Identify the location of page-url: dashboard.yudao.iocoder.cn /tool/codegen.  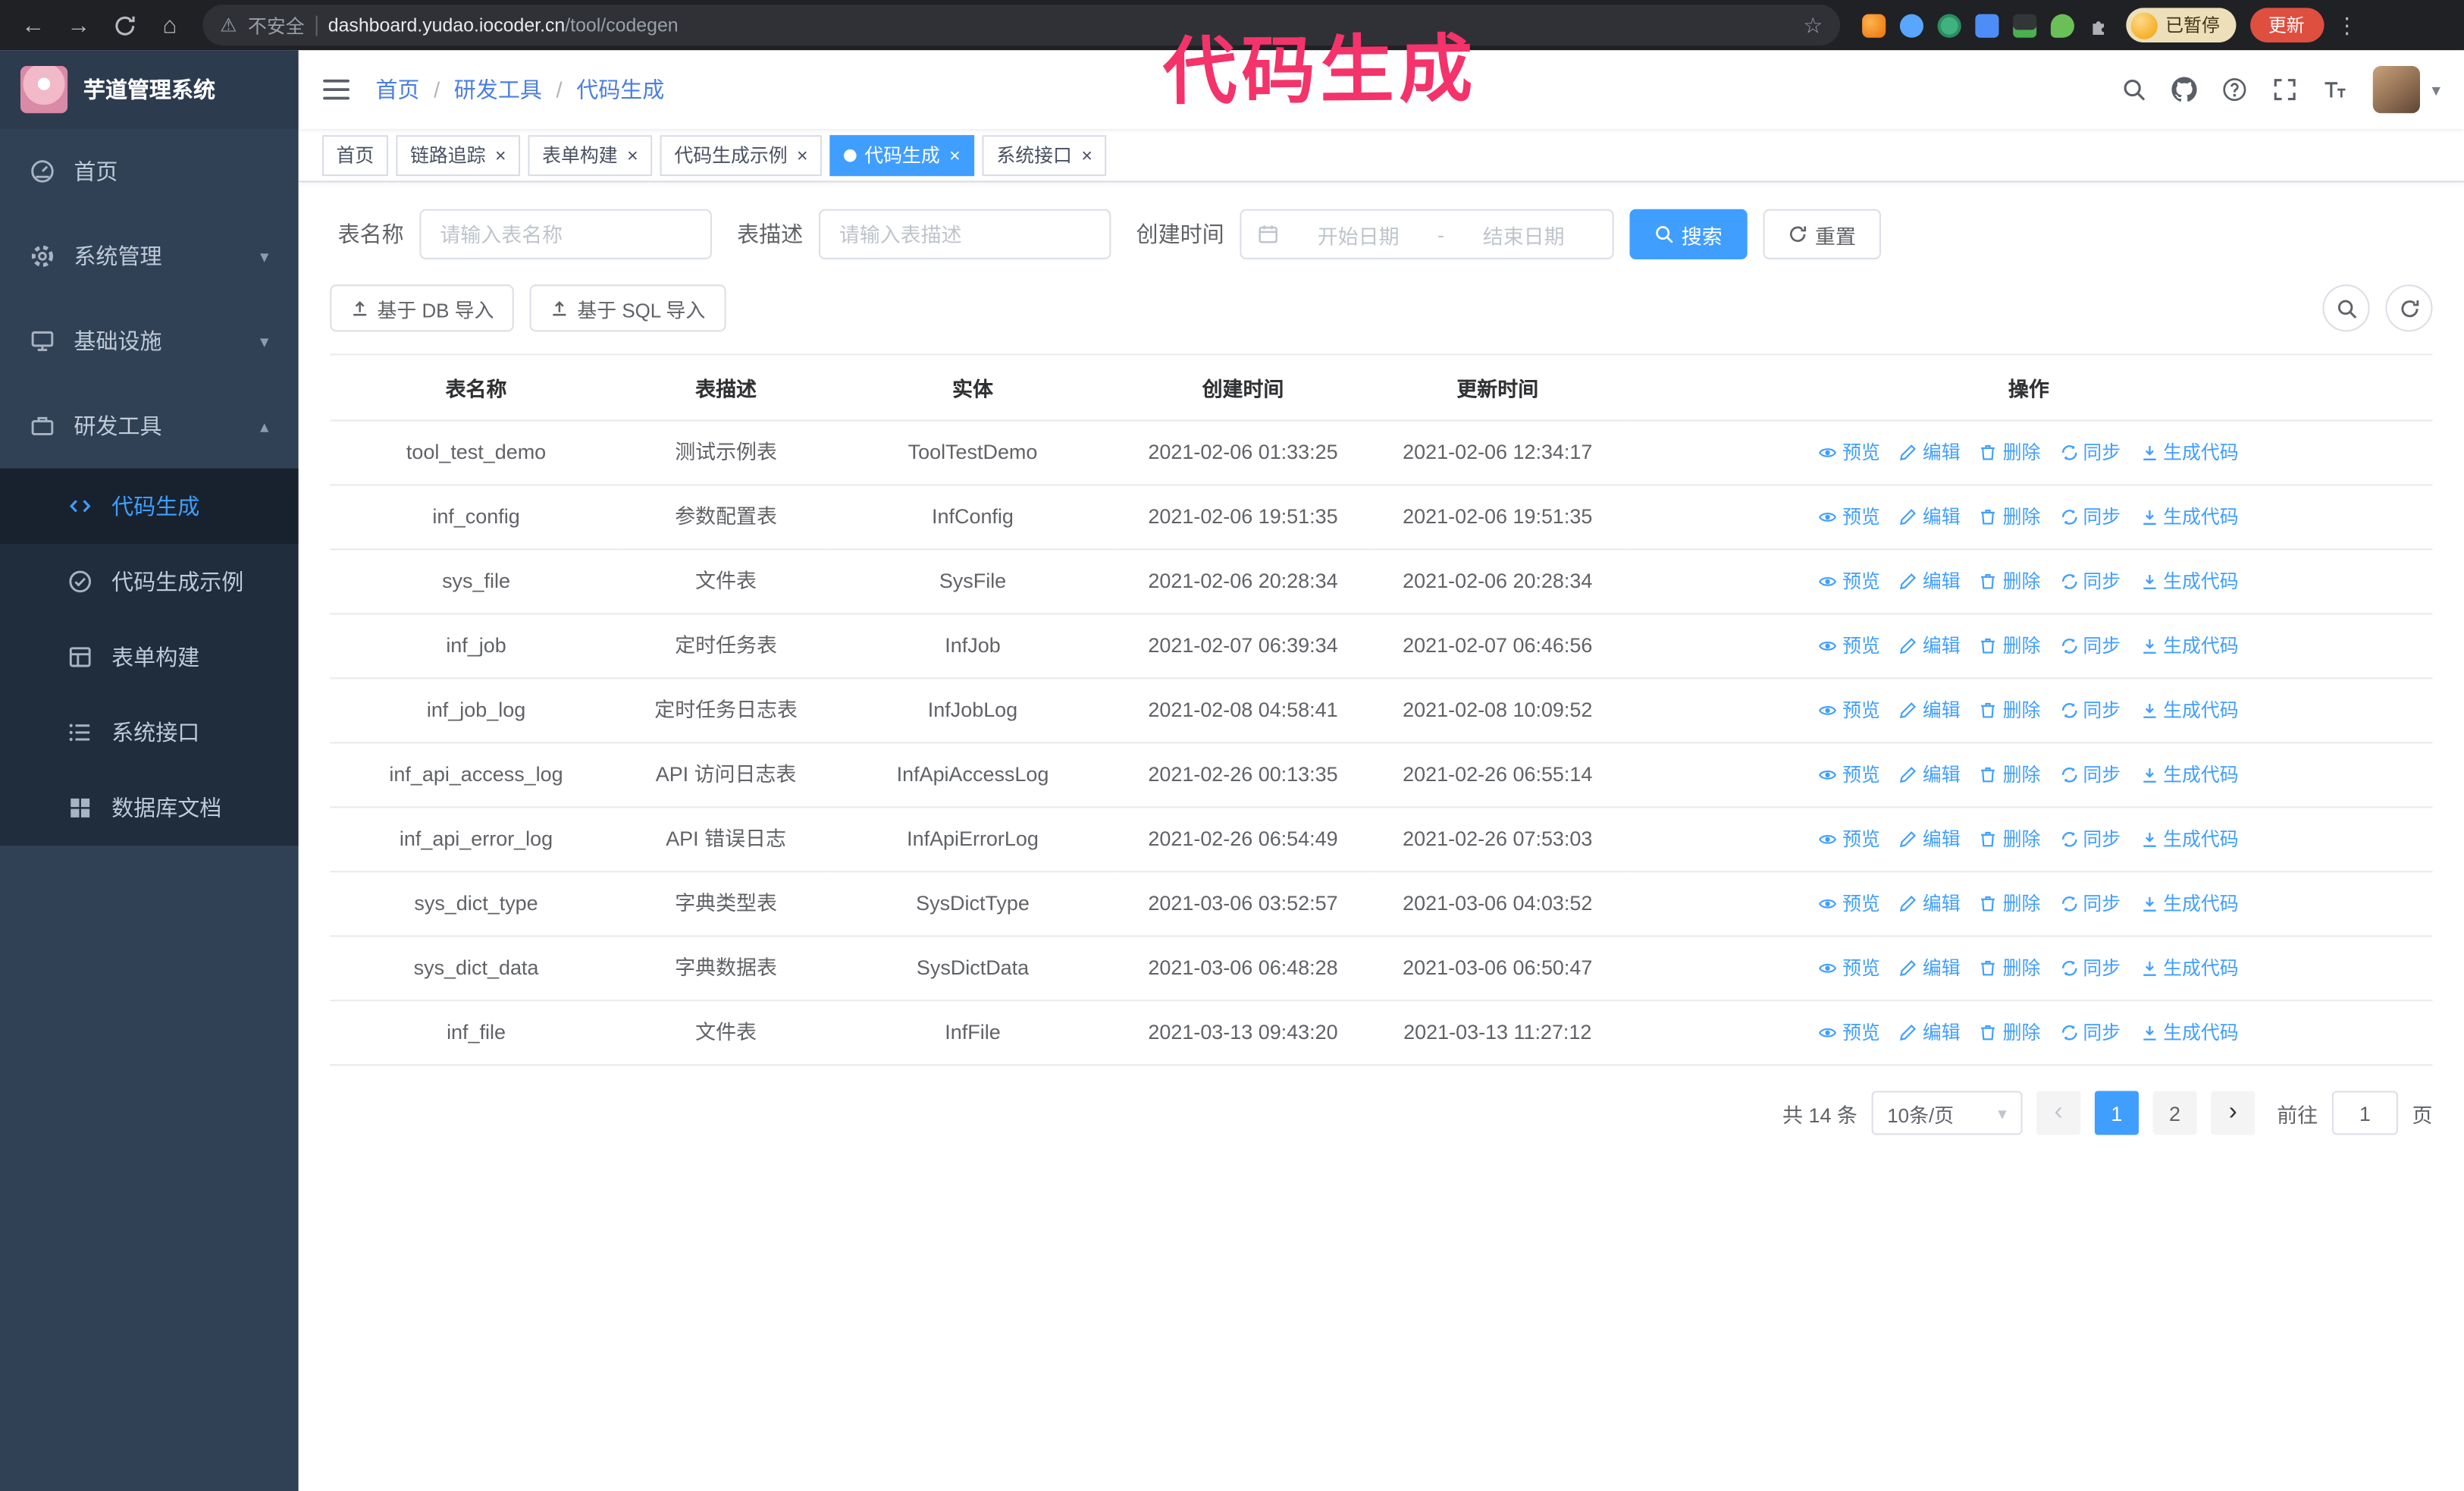
(504, 25).